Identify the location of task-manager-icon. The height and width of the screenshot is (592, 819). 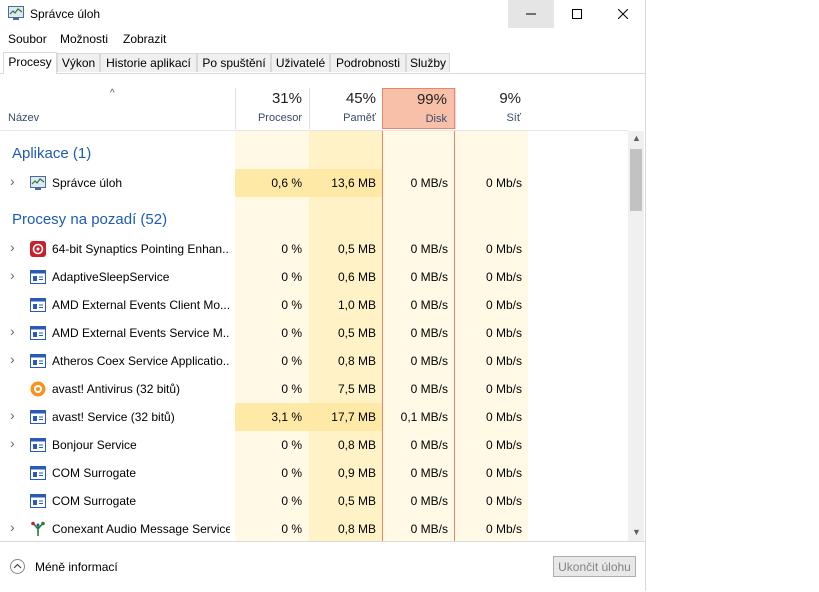
(16, 13).